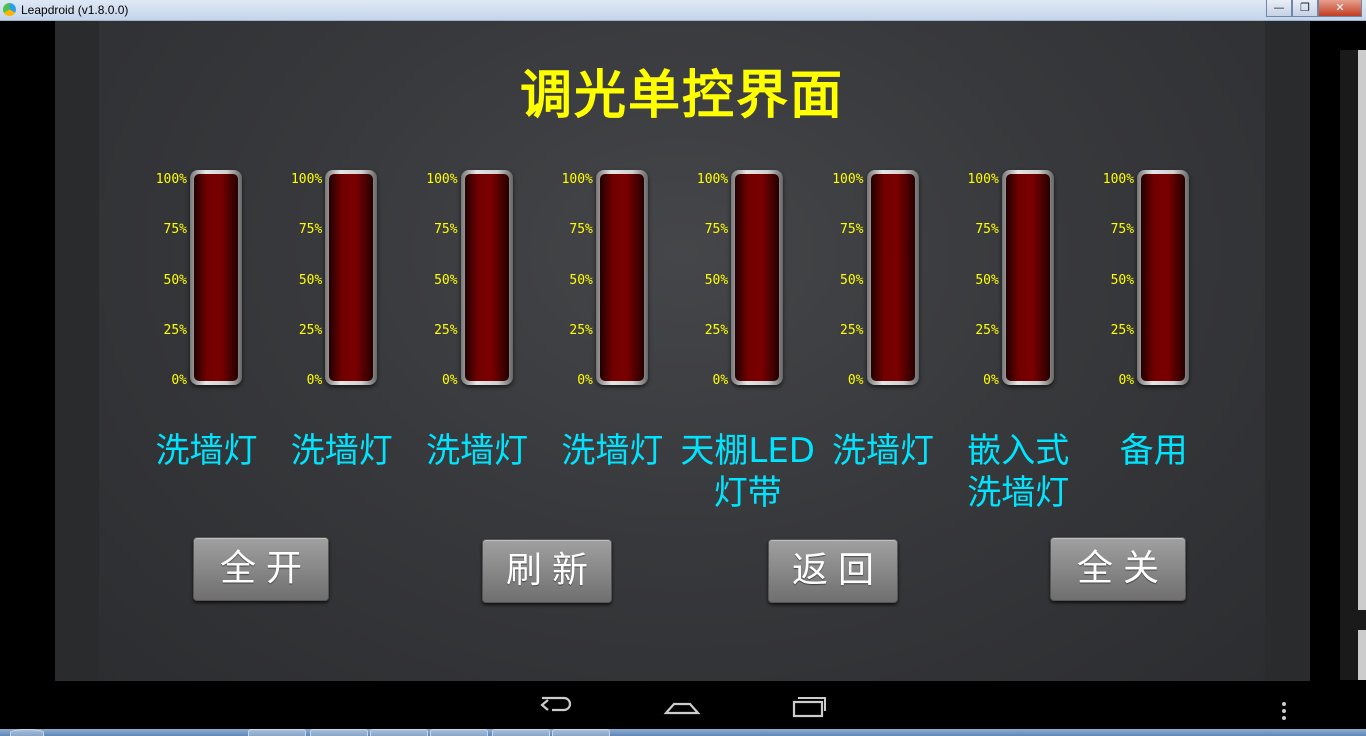  What do you see at coordinates (547, 571) in the screenshot?
I see `refresh-button: 刷新` at bounding box center [547, 571].